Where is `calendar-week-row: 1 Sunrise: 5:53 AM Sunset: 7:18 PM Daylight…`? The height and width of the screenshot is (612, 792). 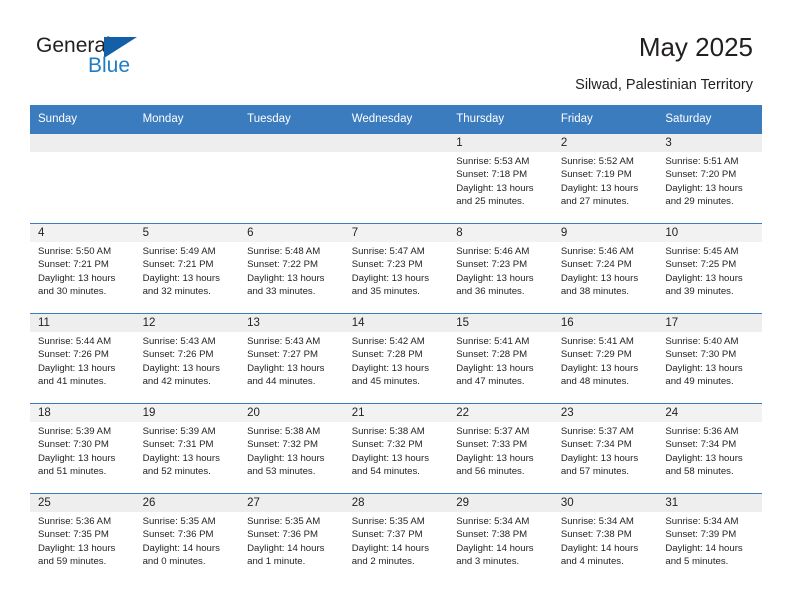 calendar-week-row: 1 Sunrise: 5:53 AM Sunset: 7:18 PM Daylight… is located at coordinates (396, 178).